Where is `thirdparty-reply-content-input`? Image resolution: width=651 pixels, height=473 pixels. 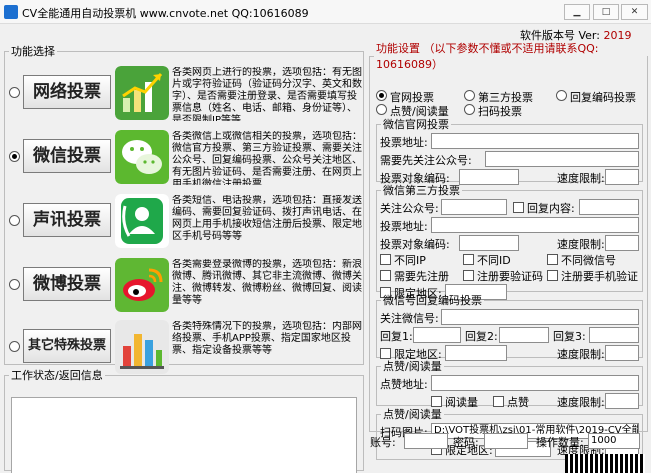 thirdparty-reply-content-input is located at coordinates (609, 207).